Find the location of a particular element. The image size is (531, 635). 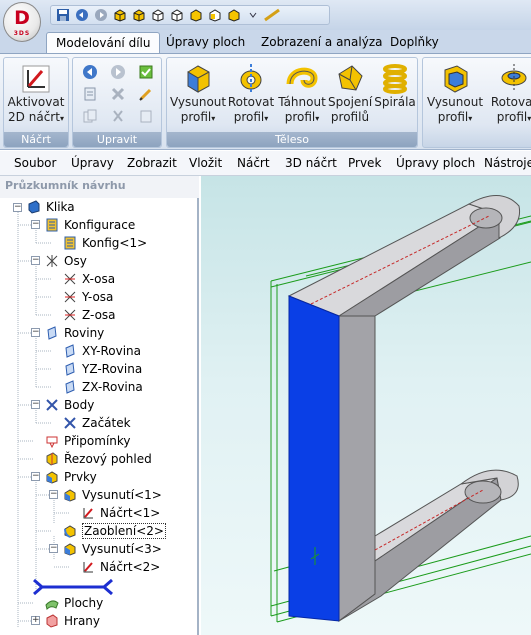

menu-upravy-ploch: Úpravy ploch is located at coordinates (435, 163).